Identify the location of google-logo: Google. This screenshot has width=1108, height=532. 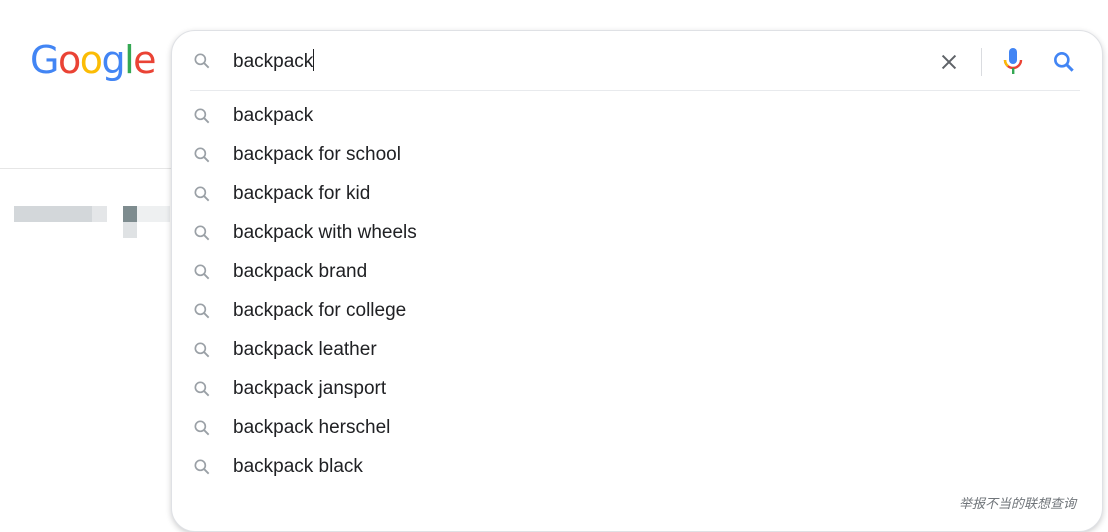
(93, 60).